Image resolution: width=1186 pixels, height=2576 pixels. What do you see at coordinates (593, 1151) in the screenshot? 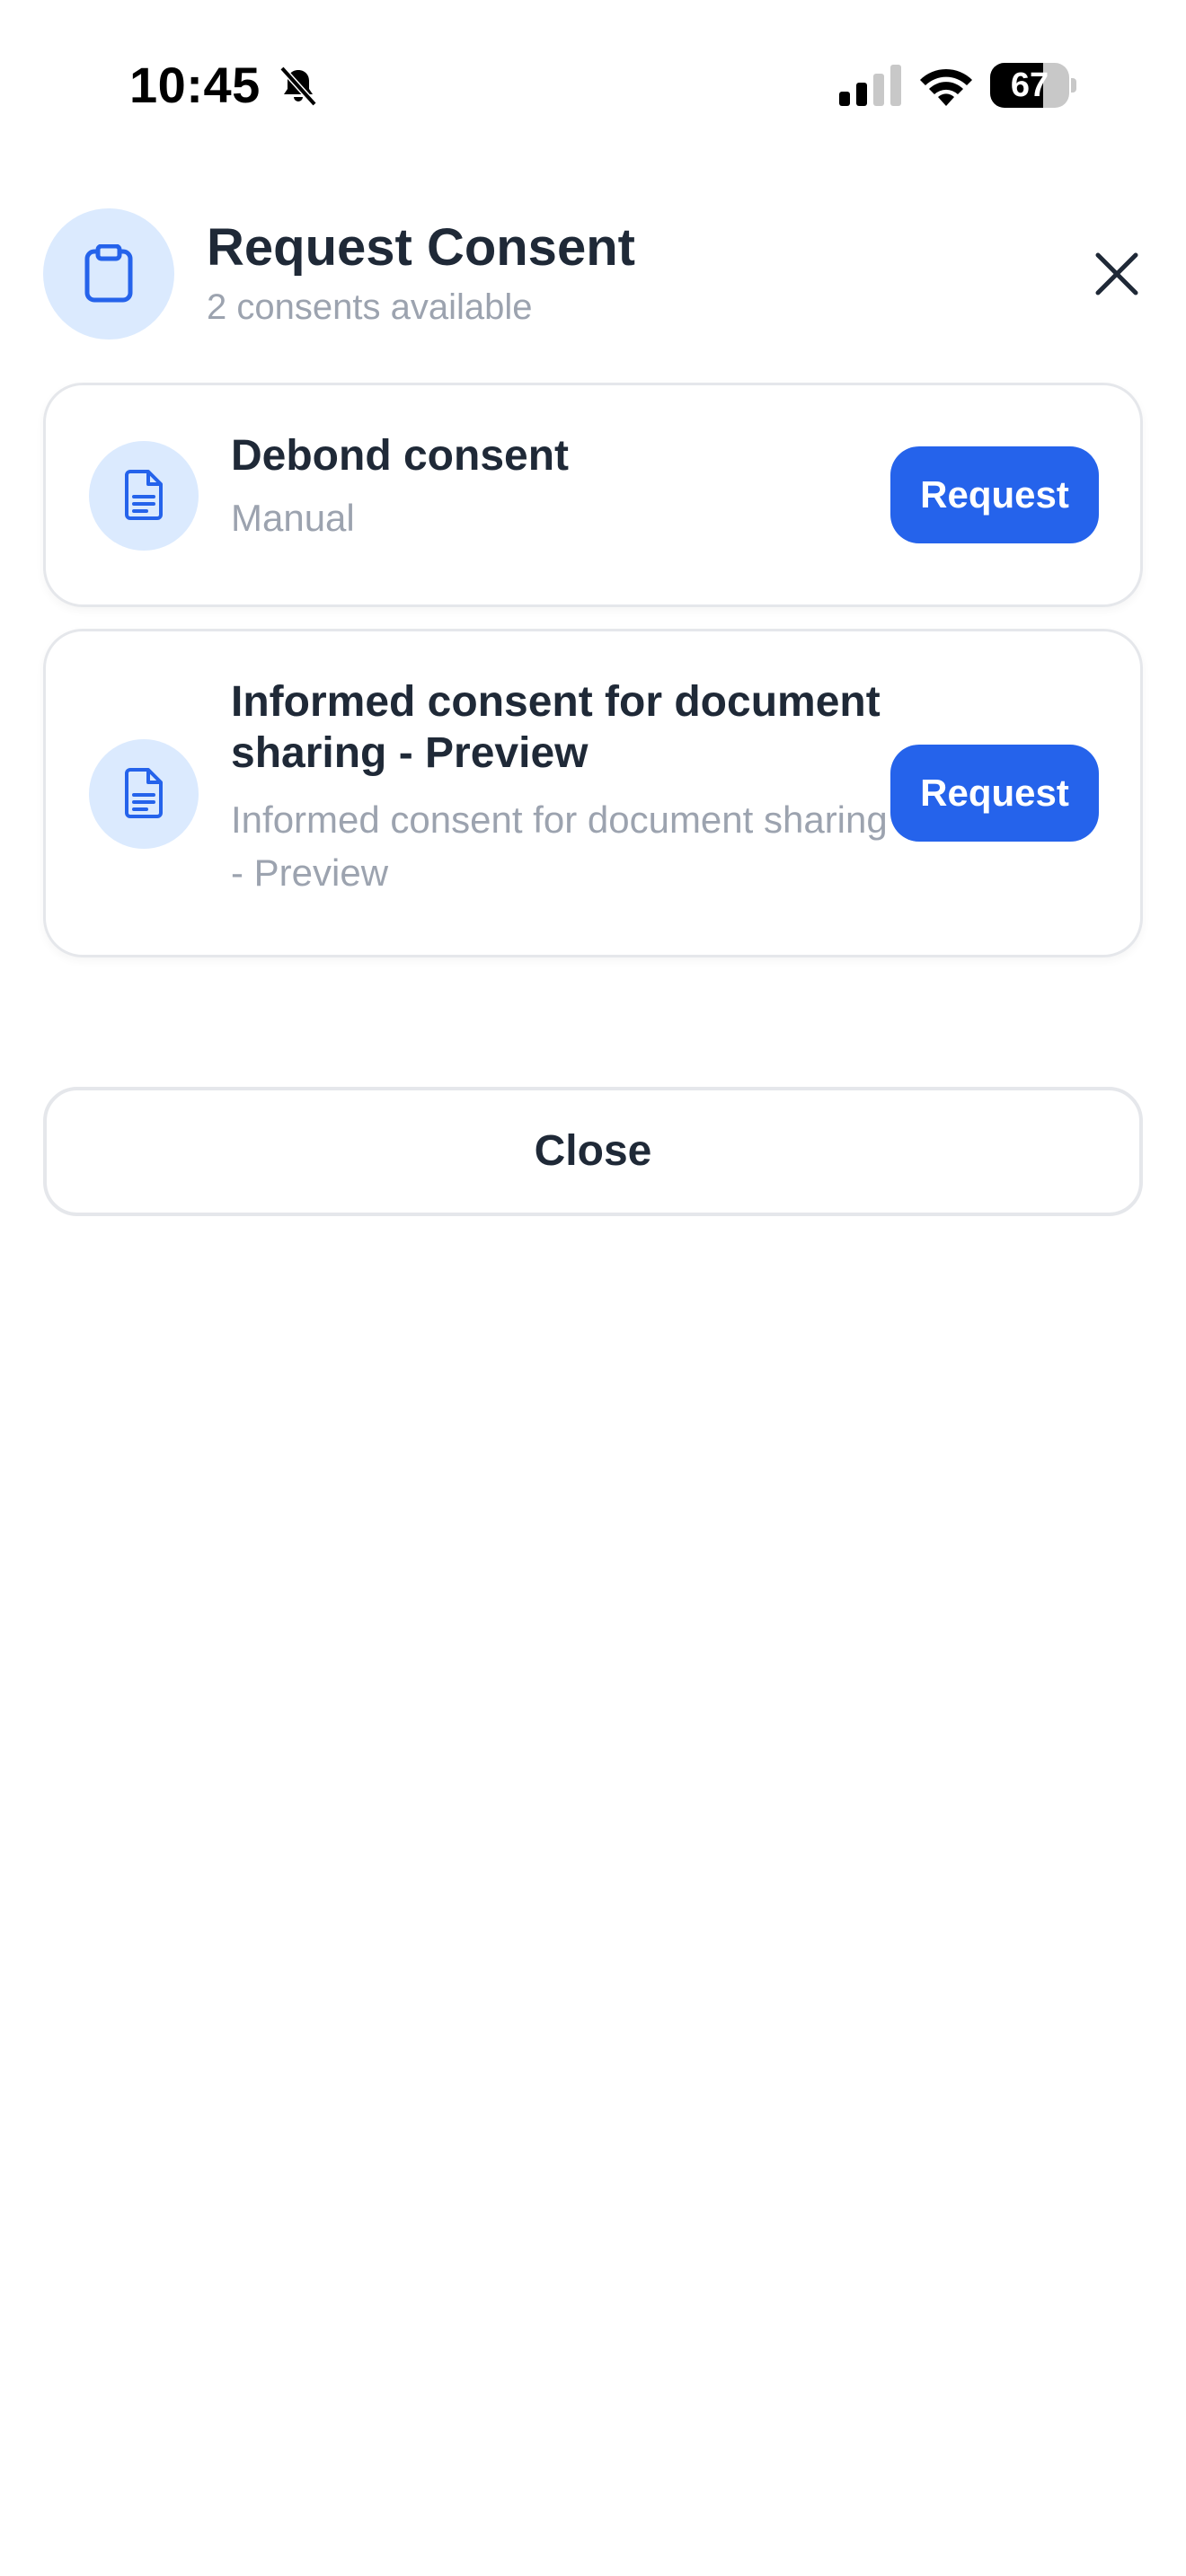
I see `close-button: Close` at bounding box center [593, 1151].